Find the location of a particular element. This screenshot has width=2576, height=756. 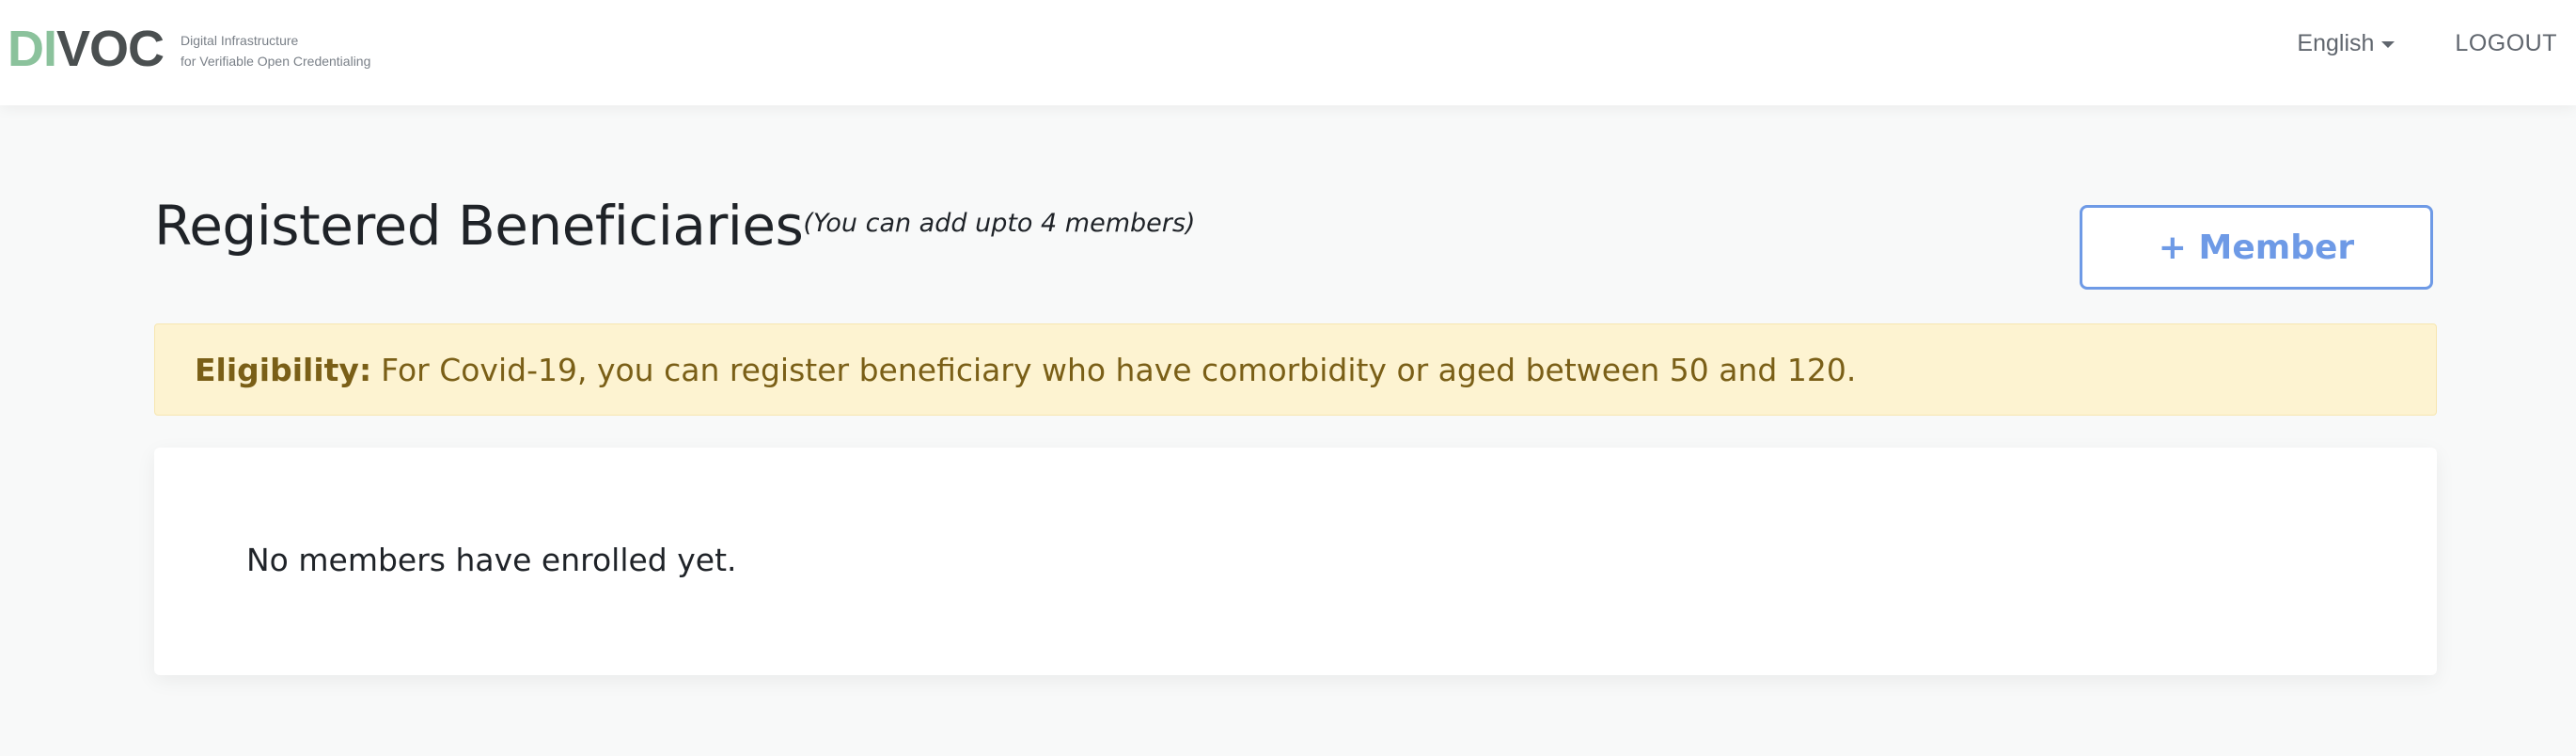

language-dropdown-label: English is located at coordinates (2336, 43).